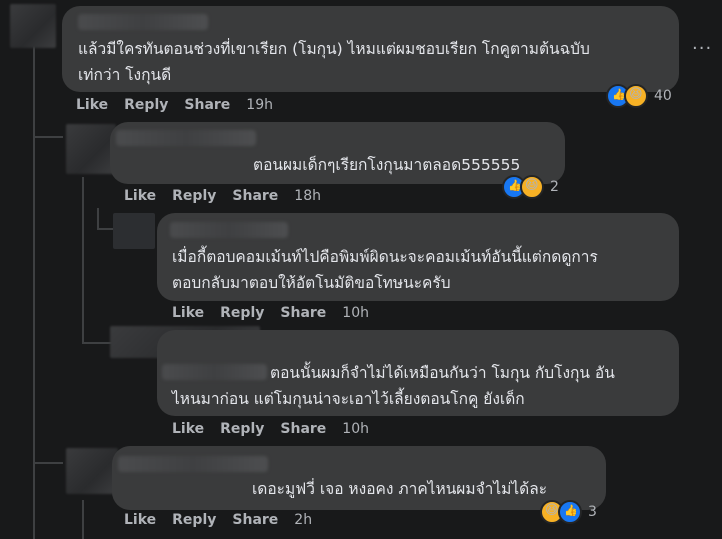 Image resolution: width=722 pixels, height=539 pixels. What do you see at coordinates (125, 75) in the screenshot?
I see `comment-text: เท่กว่า โงกุนดี` at bounding box center [125, 75].